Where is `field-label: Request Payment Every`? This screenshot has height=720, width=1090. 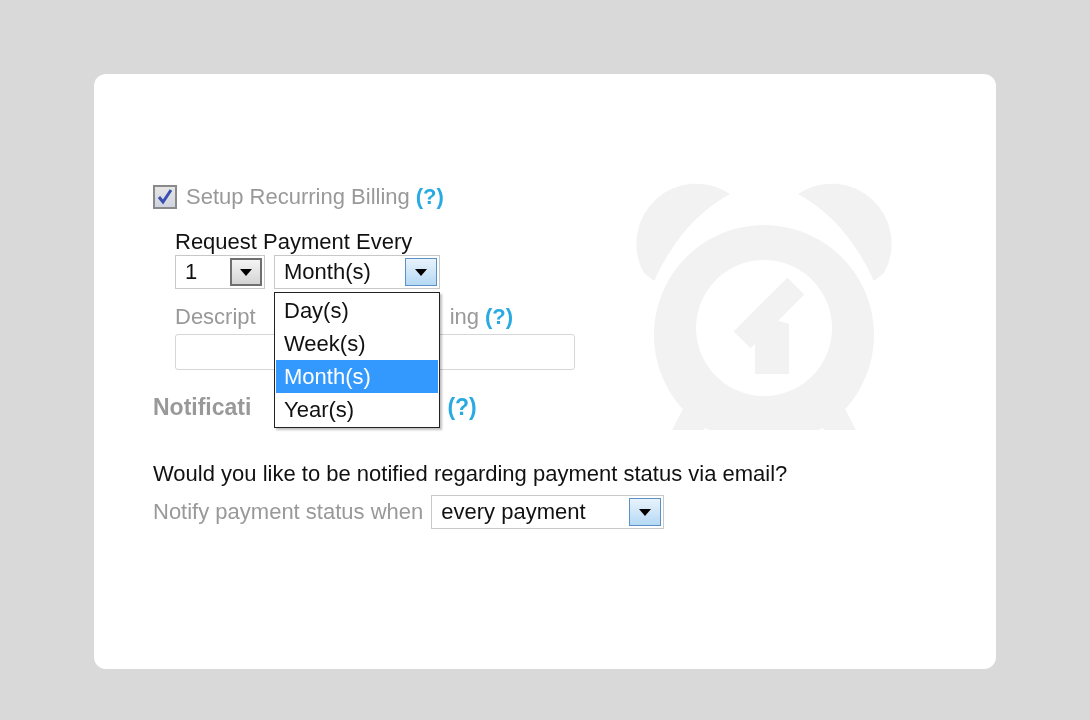
field-label: Request Payment Every is located at coordinates (294, 242).